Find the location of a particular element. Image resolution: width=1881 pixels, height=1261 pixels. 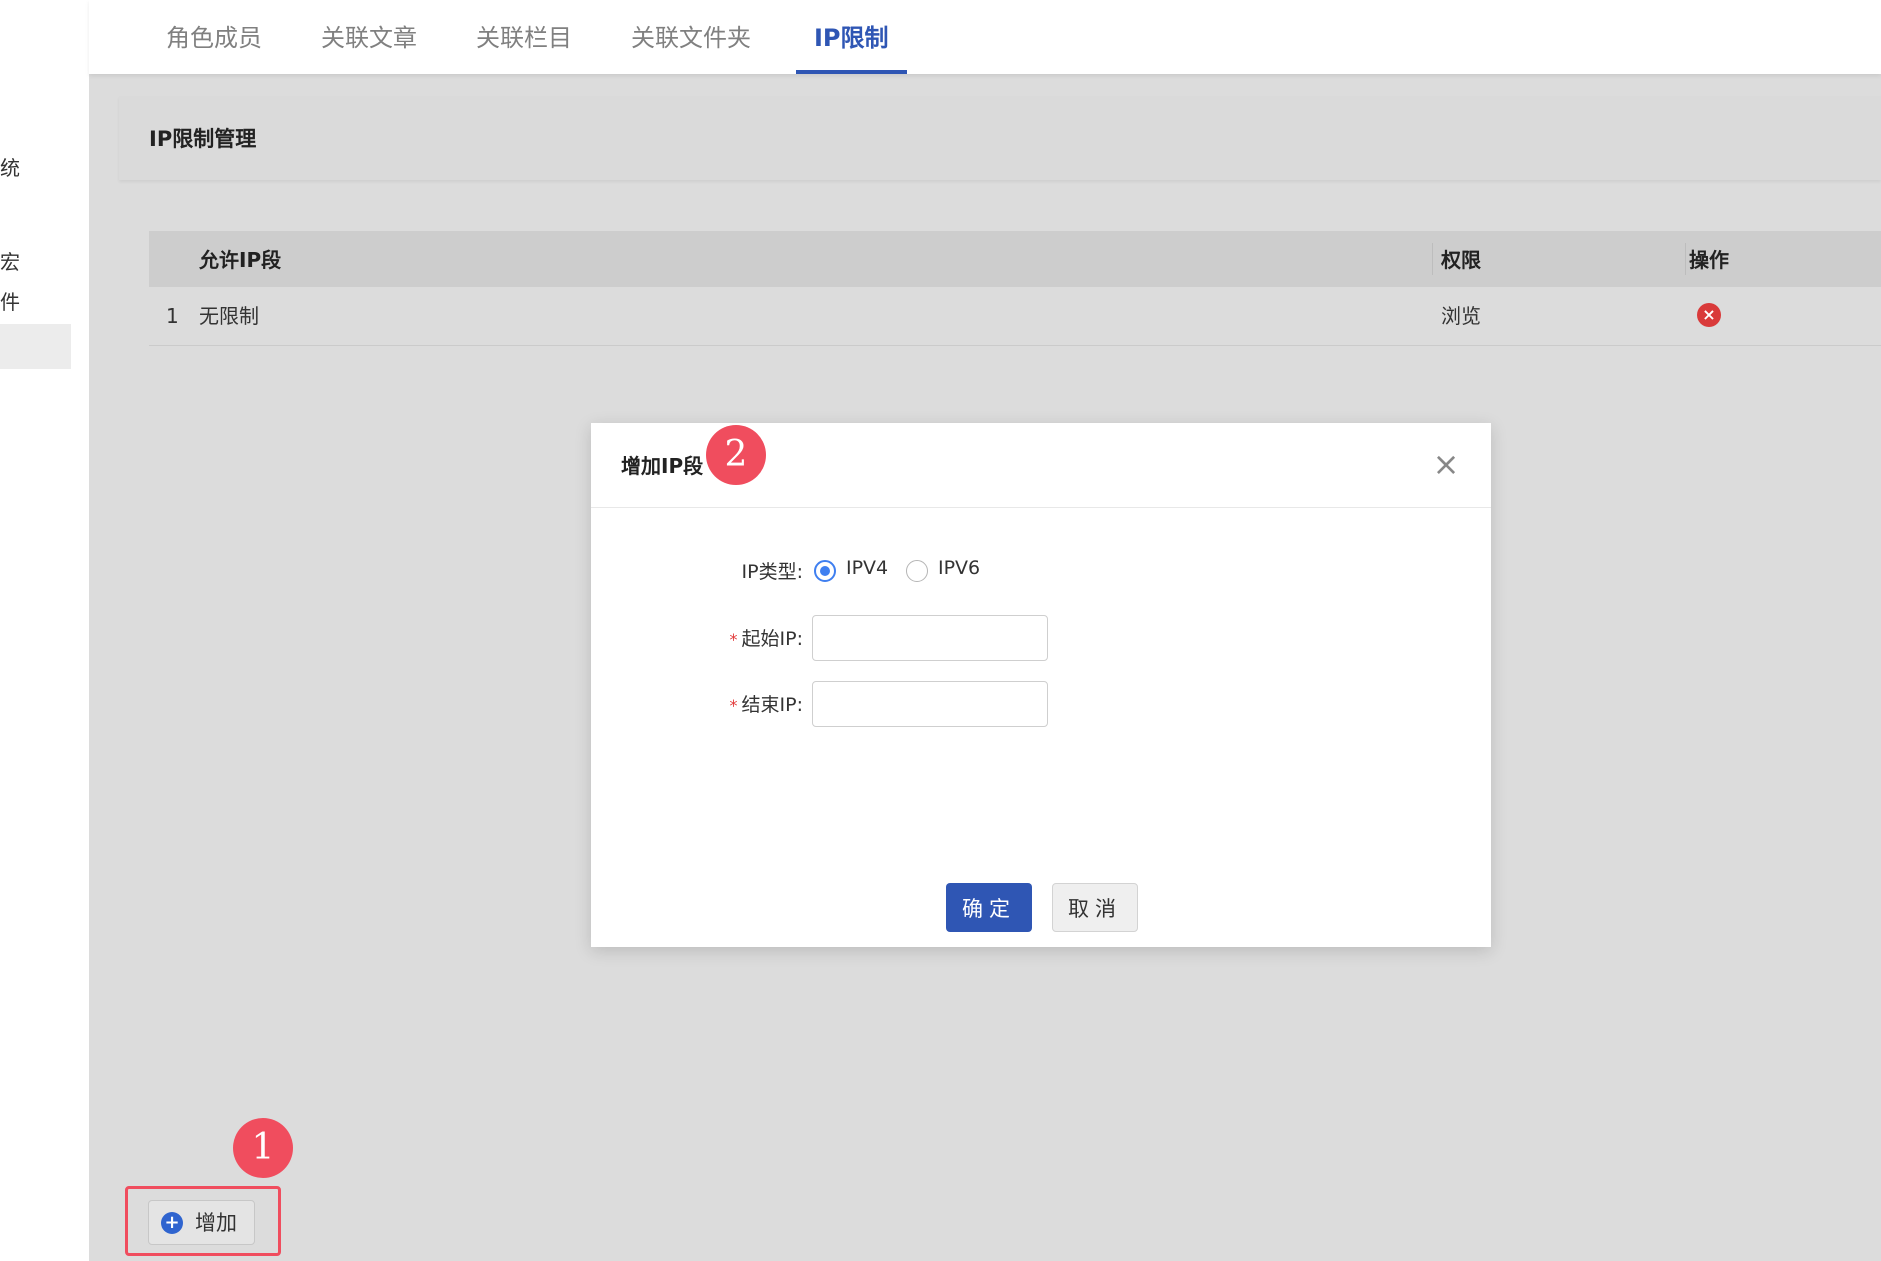

end-ip-label: * 结束IP: is located at coordinates (766, 703).